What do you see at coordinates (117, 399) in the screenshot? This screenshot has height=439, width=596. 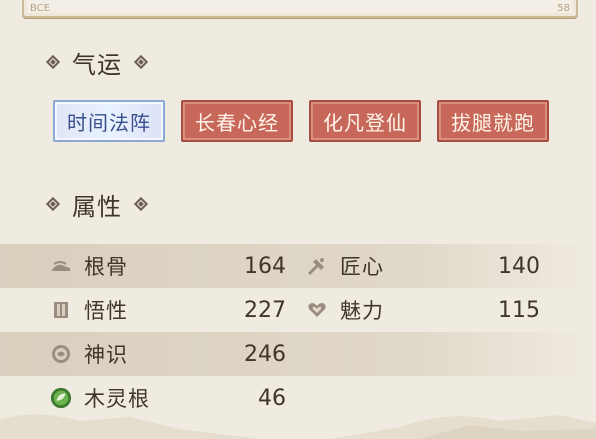 I see `attribute-label: 木灵根` at bounding box center [117, 399].